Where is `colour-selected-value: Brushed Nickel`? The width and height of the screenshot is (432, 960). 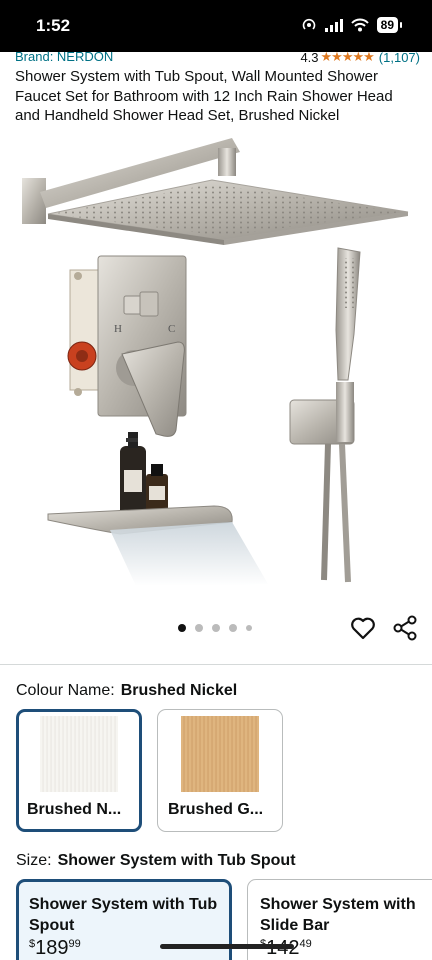 colour-selected-value: Brushed Nickel is located at coordinates (179, 690).